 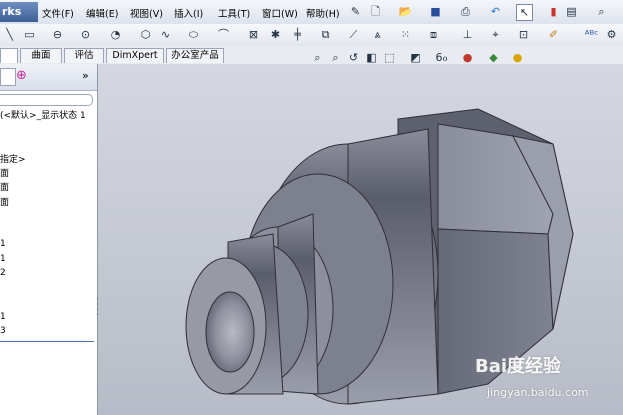 What do you see at coordinates (553, 34) in the screenshot?
I see `sketch-exit-icon: ✐` at bounding box center [553, 34].